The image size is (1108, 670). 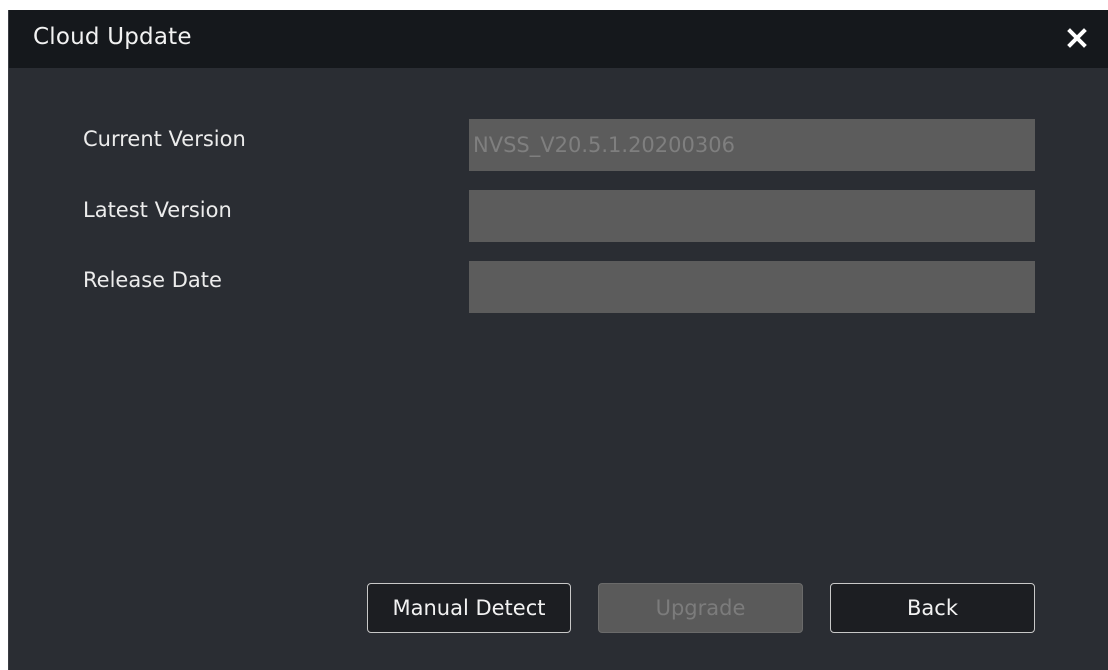 I want to click on dialog-titlebar: Cloud Update, so click(x=558, y=39).